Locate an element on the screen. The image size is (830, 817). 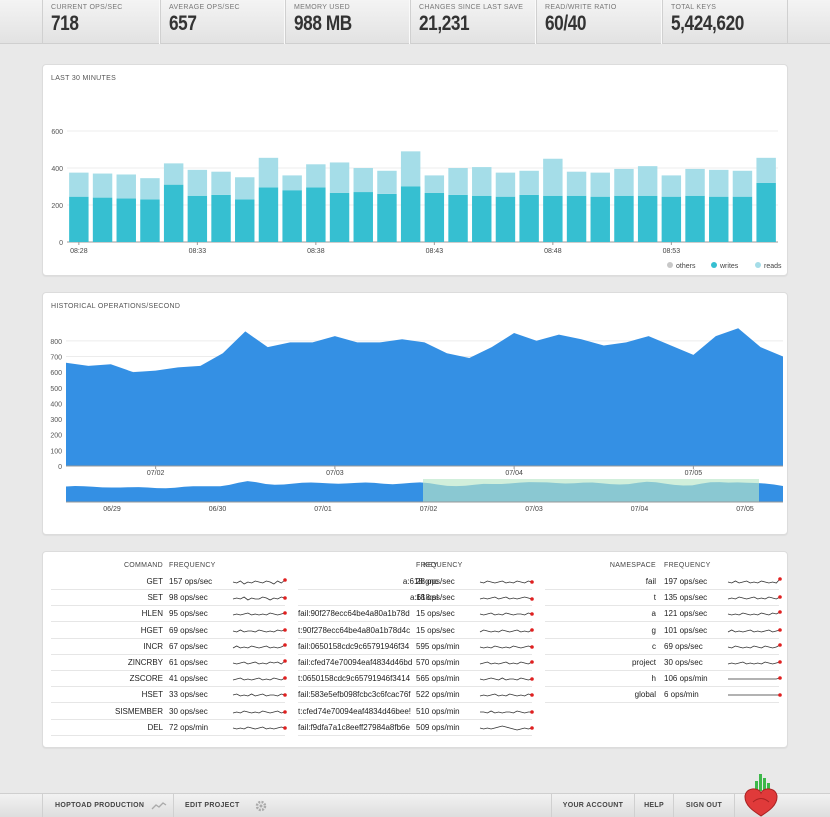
row-frequency: 33 ops/sec is located at coordinates (188, 695).